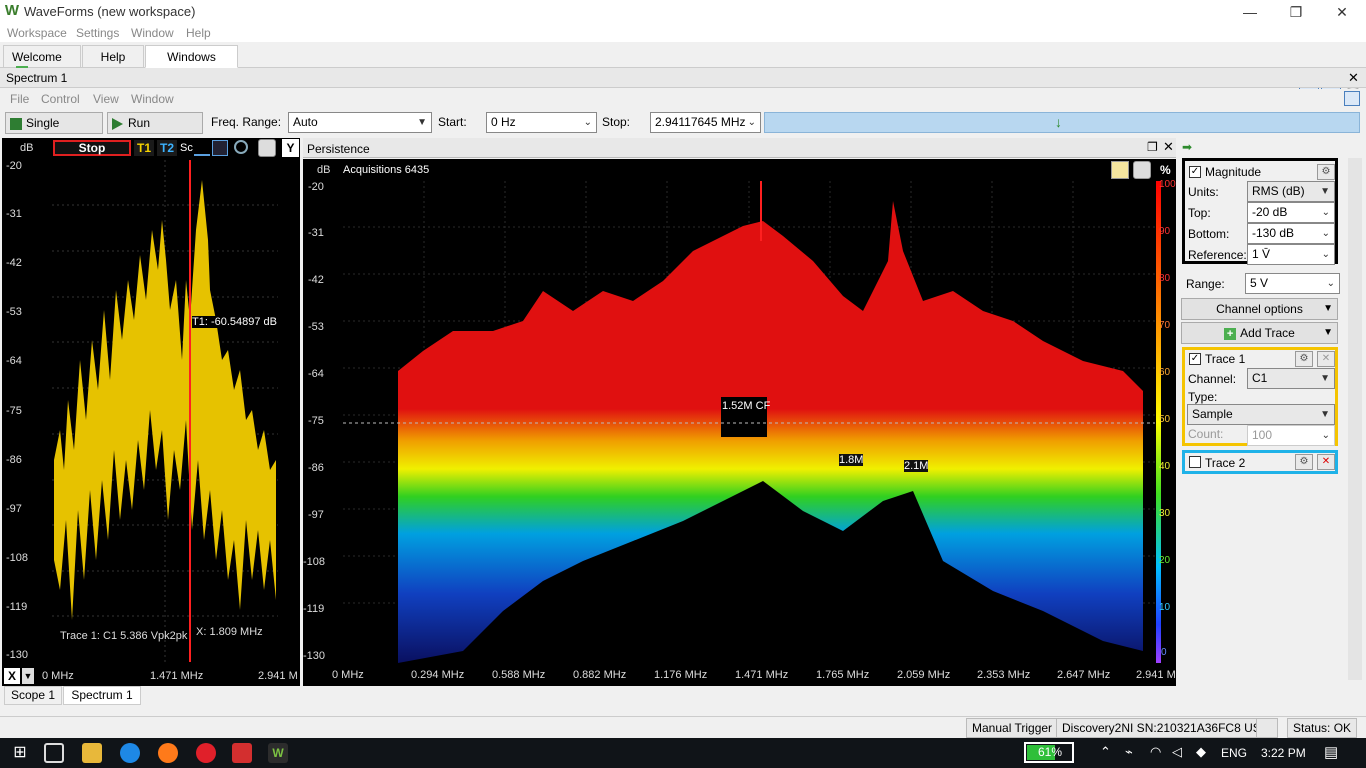  I want to click on menu-window: Window, so click(152, 33).